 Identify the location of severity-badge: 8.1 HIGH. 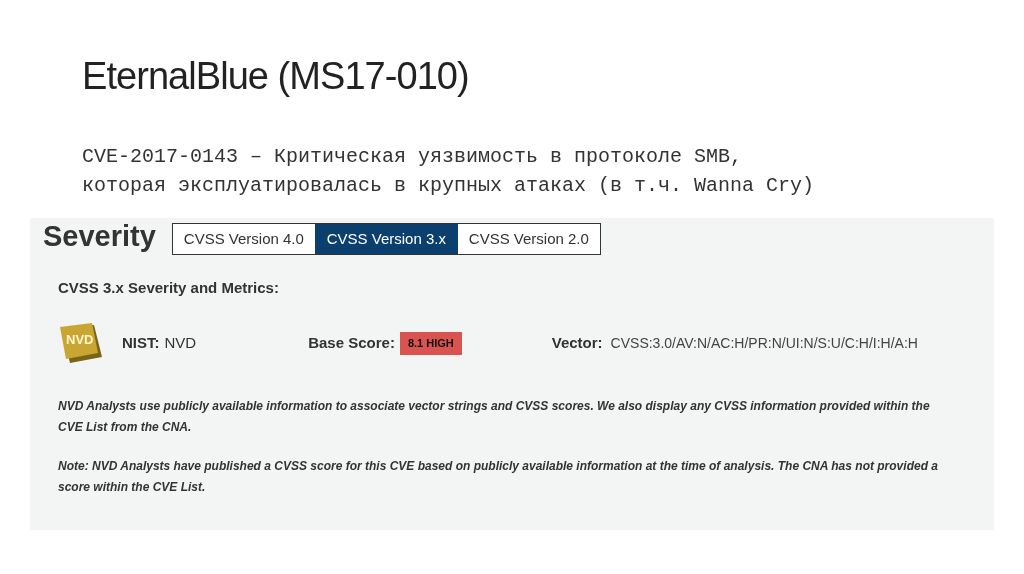
(430, 343).